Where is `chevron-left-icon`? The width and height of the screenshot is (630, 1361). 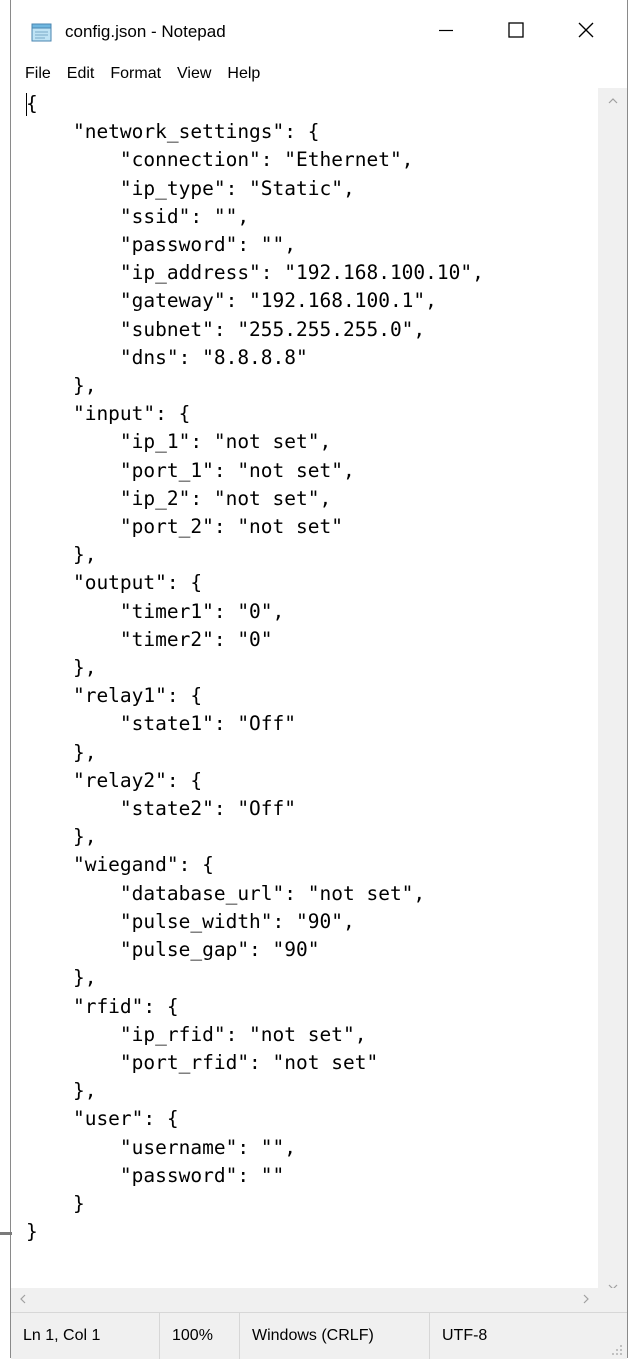
chevron-left-icon is located at coordinates (23, 1300).